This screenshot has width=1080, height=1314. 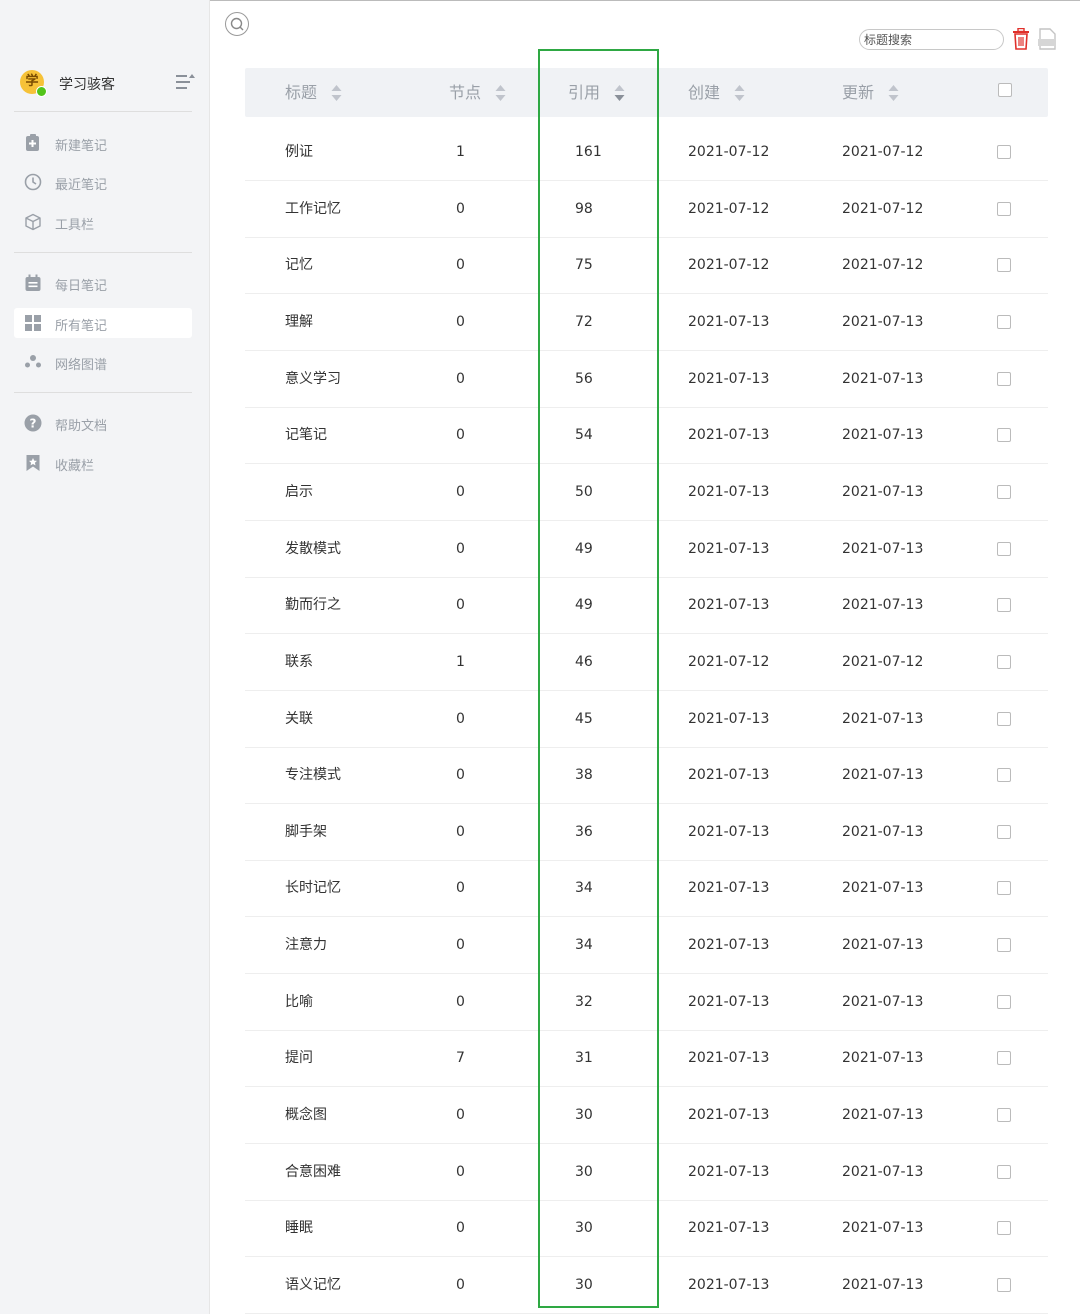 What do you see at coordinates (103, 463) in the screenshot?
I see `sidebar-item-favorites: 收藏栏` at bounding box center [103, 463].